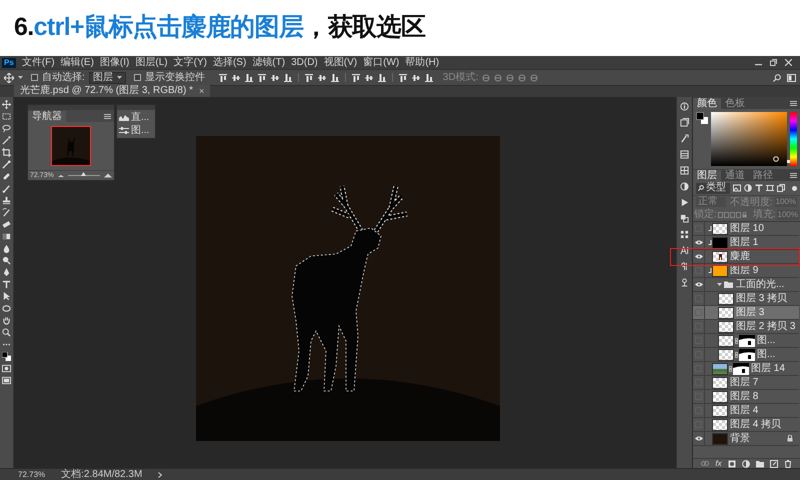 Image resolution: width=800 pixels, height=480 pixels. Describe the element at coordinates (788, 464) in the screenshot. I see `trash-icon` at that location.